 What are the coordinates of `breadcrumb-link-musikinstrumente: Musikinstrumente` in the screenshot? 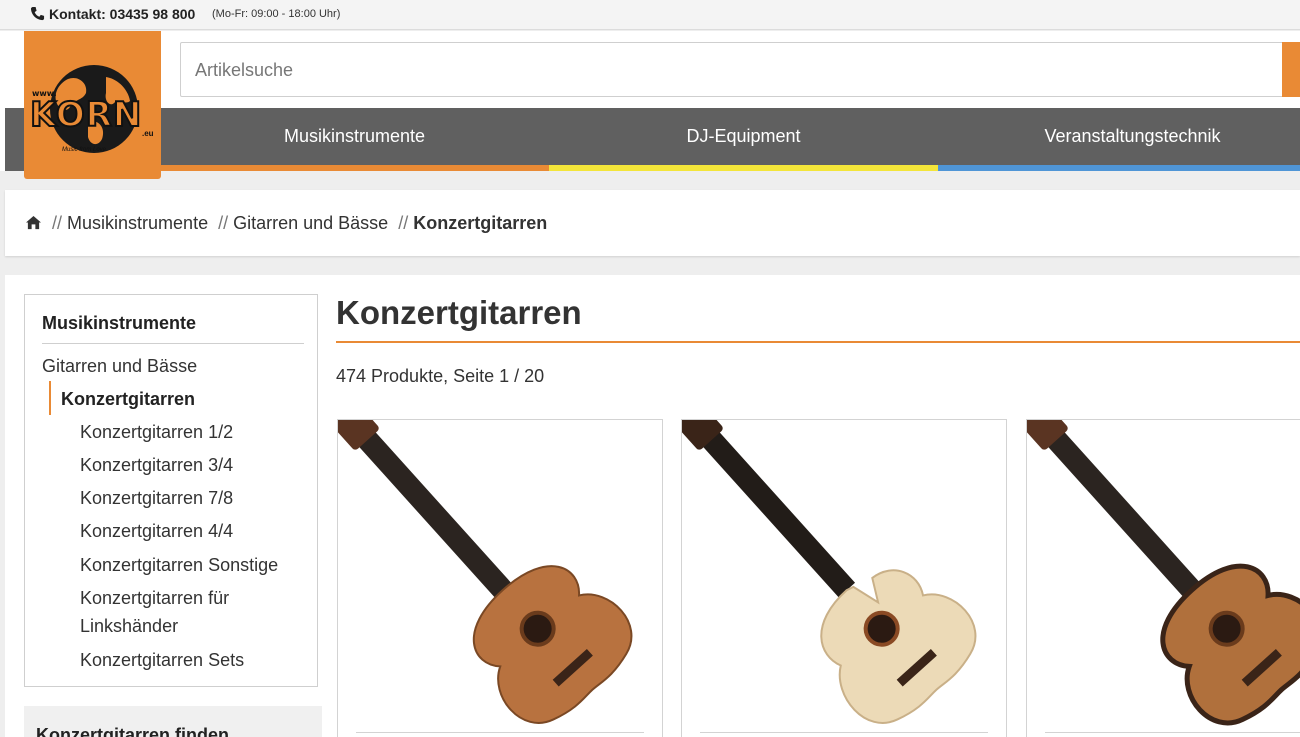 It's located at (137, 223).